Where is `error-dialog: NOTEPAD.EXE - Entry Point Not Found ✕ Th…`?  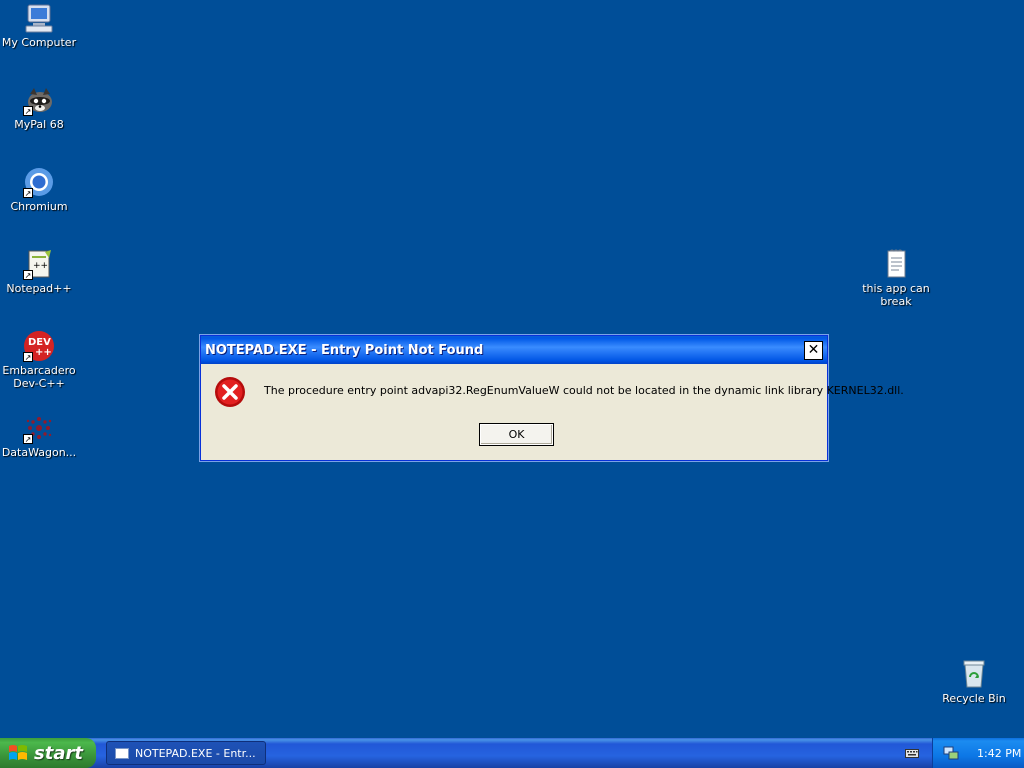 error-dialog: NOTEPAD.EXE - Entry Point Not Found ✕ Th… is located at coordinates (552, 398).